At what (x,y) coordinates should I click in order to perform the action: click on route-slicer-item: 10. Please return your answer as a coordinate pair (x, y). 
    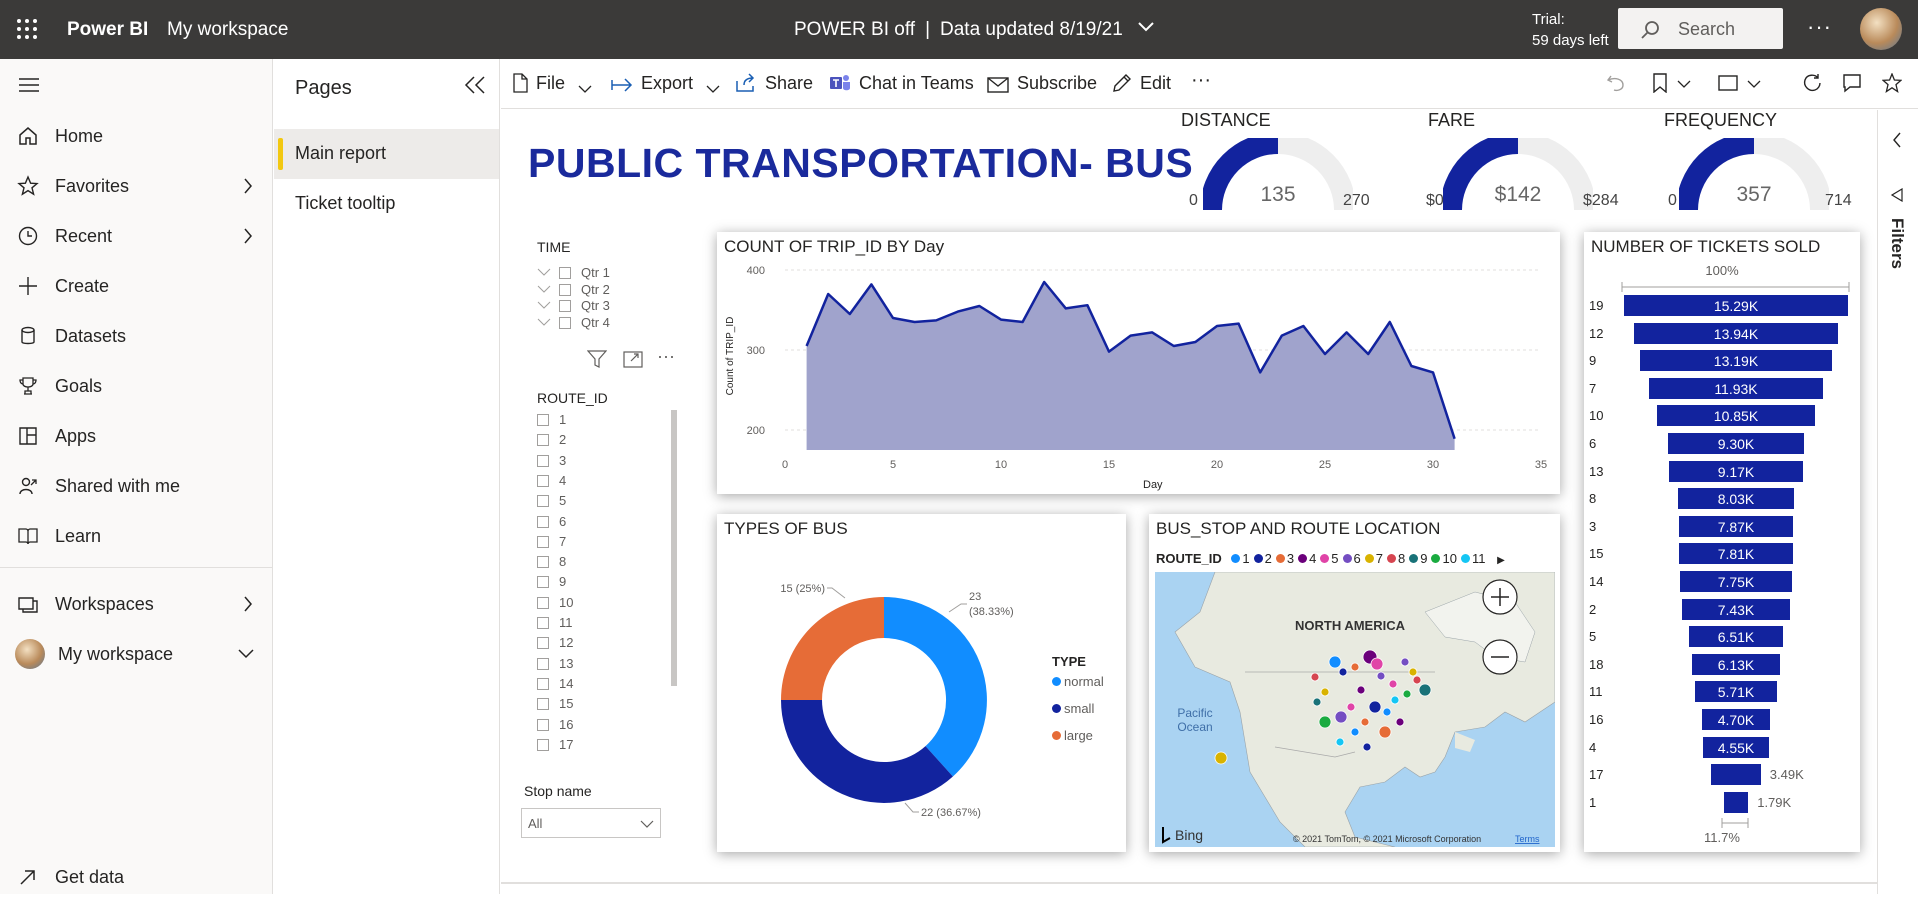
    Looking at the image, I should click on (555, 604).